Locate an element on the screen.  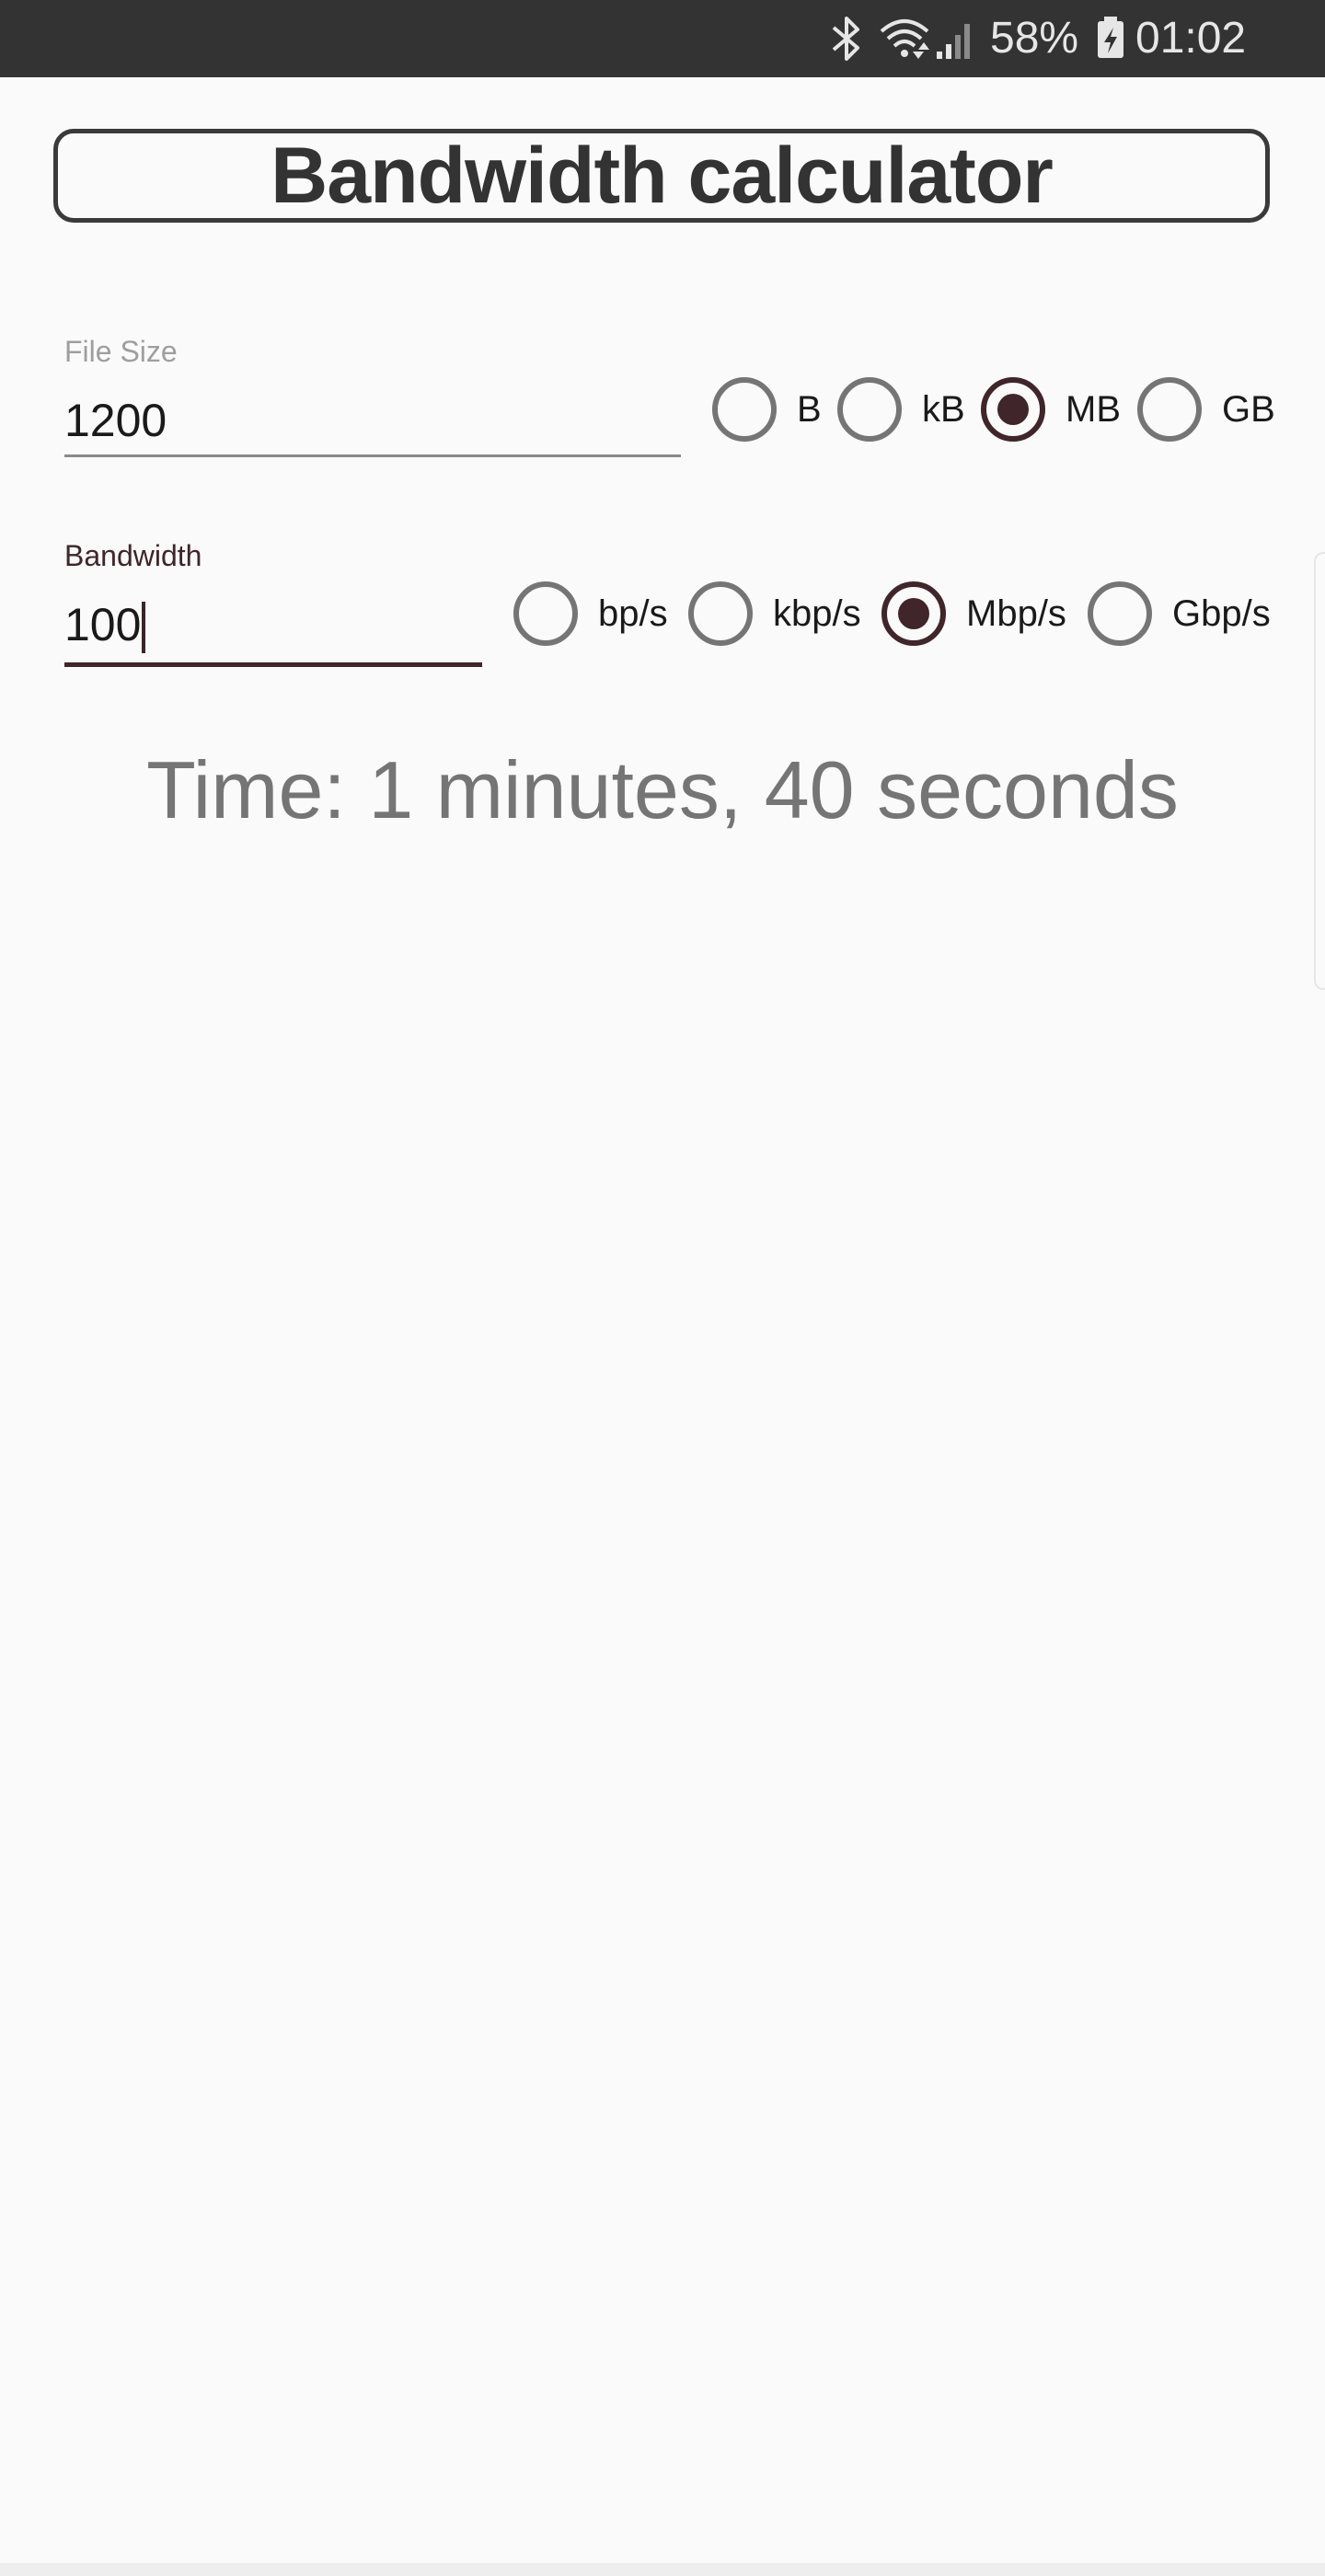
edge-panel-handle is located at coordinates (1319, 771).